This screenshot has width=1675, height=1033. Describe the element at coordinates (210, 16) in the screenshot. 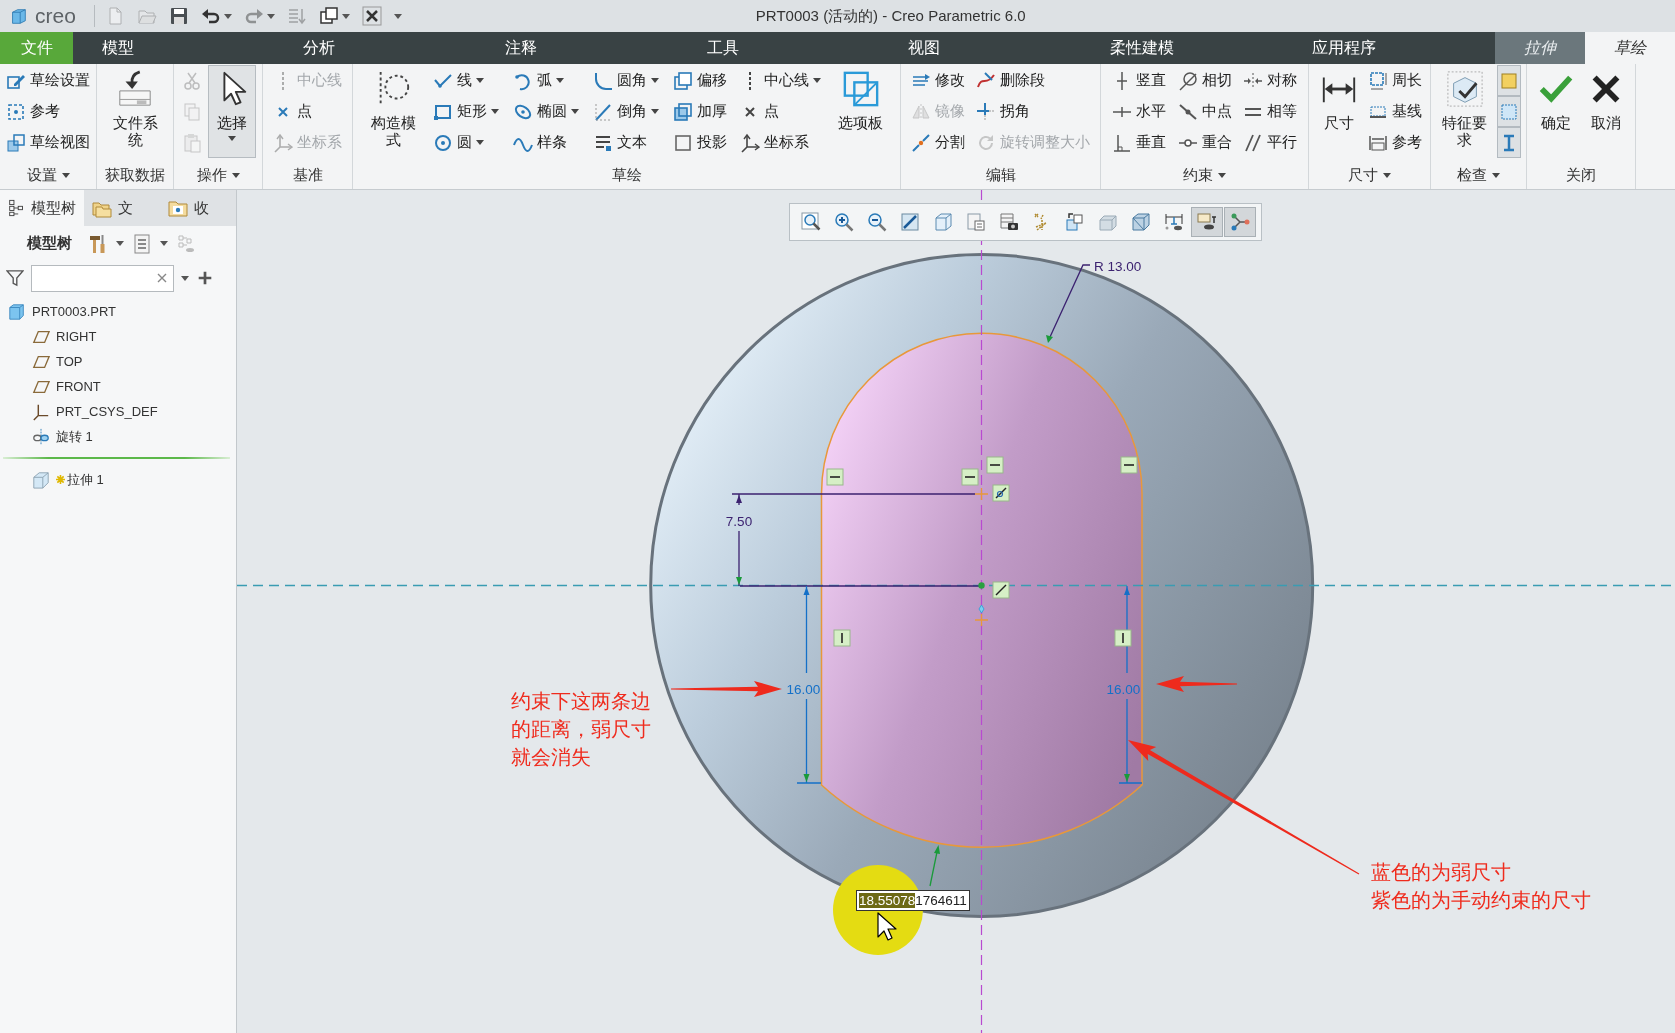

I see `undo-icon` at that location.